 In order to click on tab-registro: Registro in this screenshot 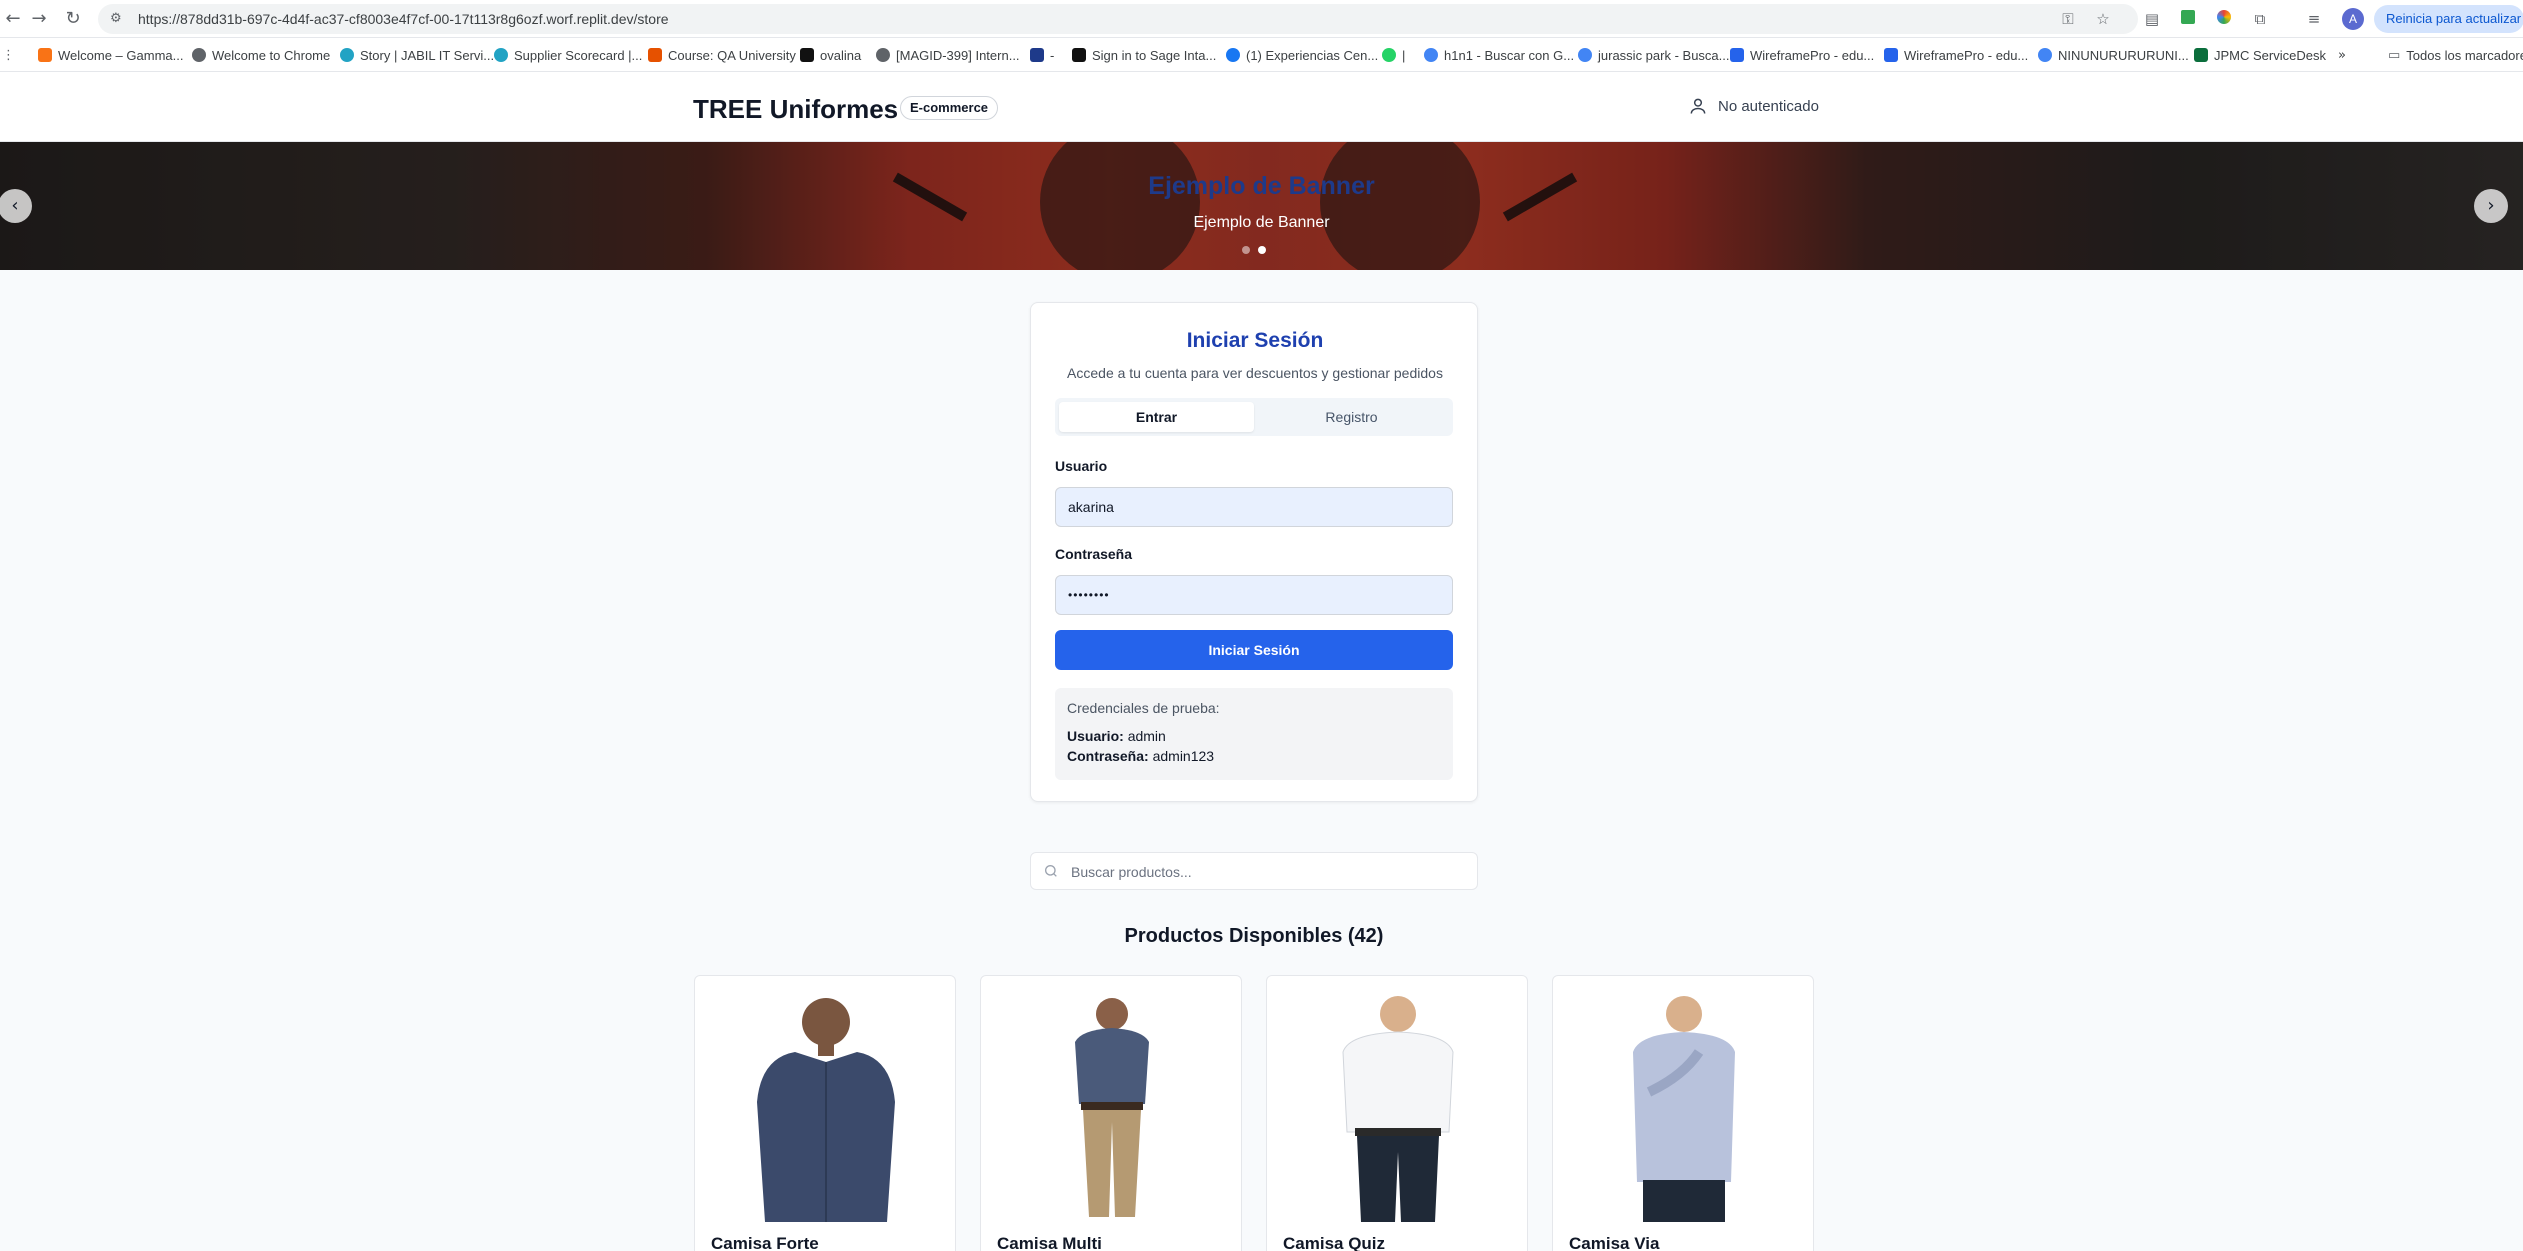, I will do `click(1351, 417)`.